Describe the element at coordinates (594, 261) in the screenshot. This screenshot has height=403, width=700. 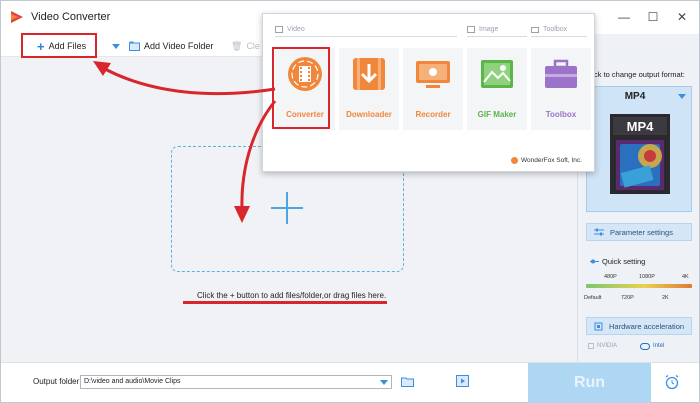
I see `quick-setting-icon` at that location.